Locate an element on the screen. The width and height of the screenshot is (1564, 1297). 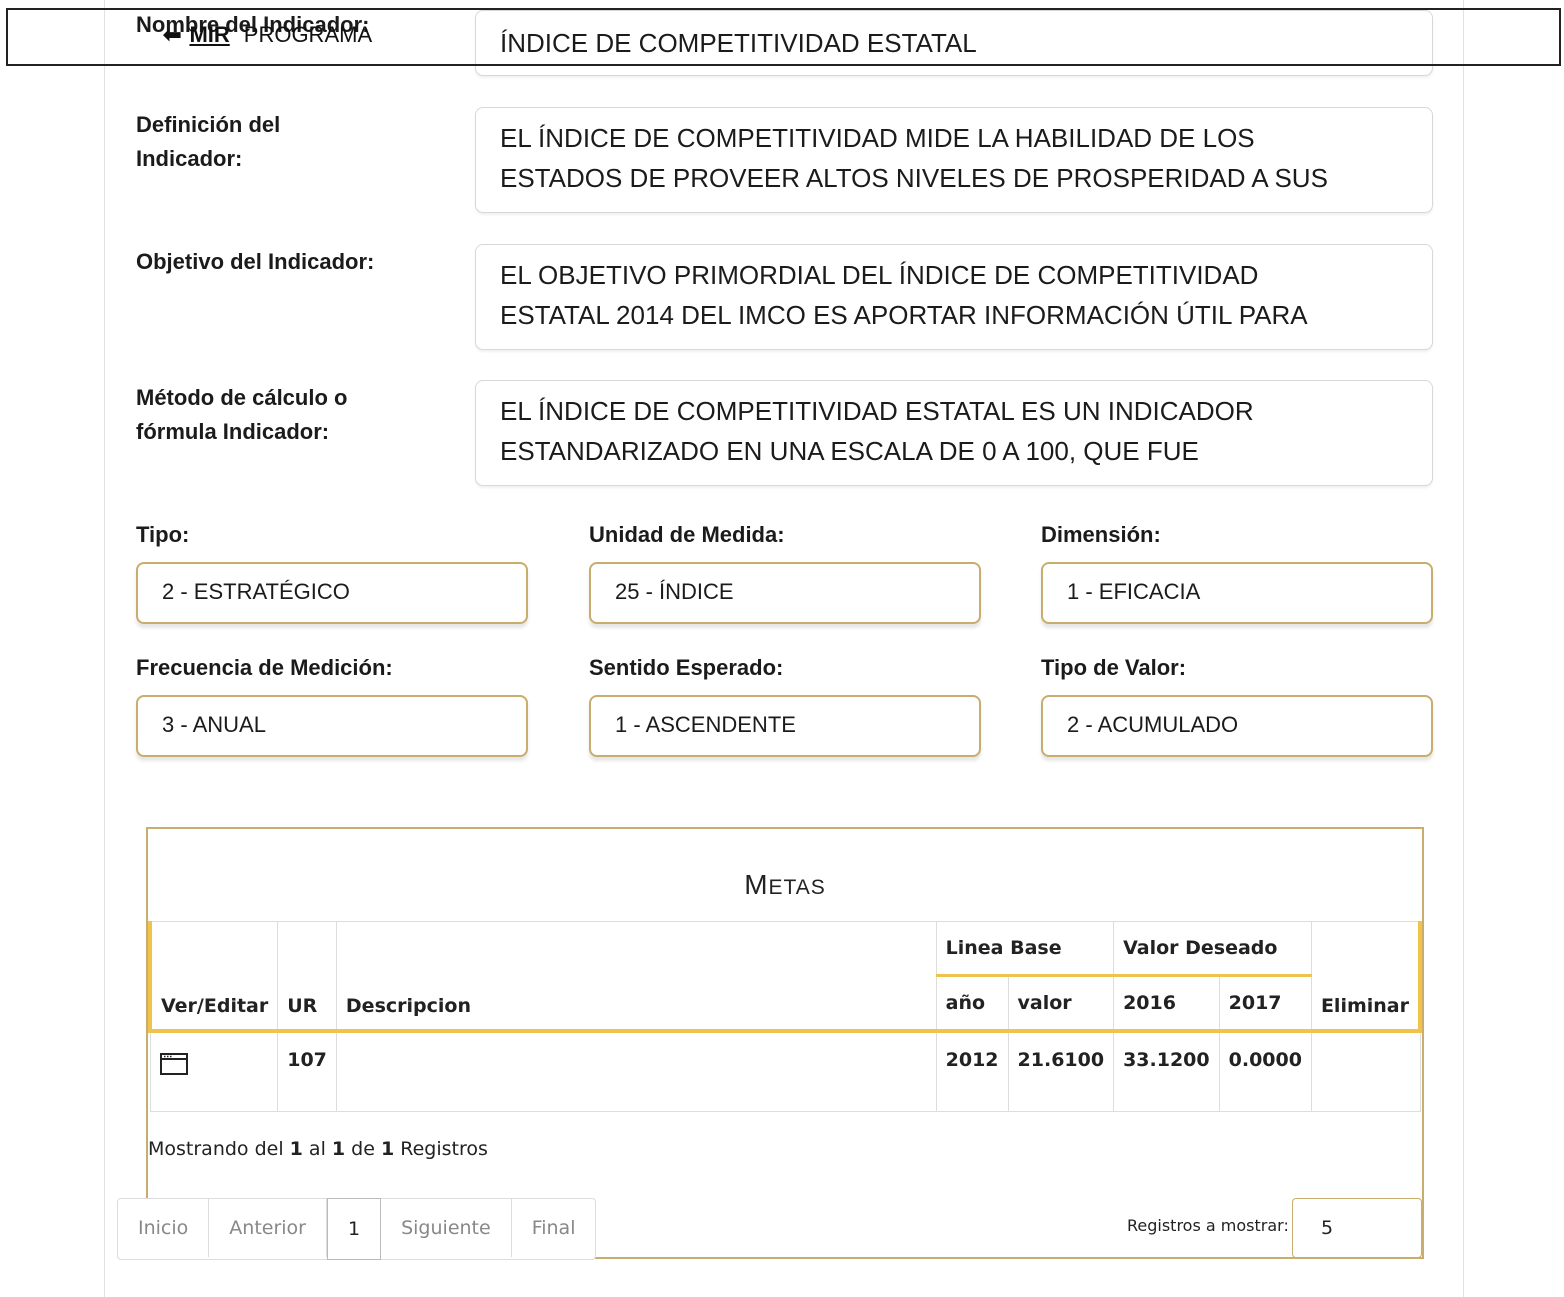
header-anio: año is located at coordinates (972, 1004).